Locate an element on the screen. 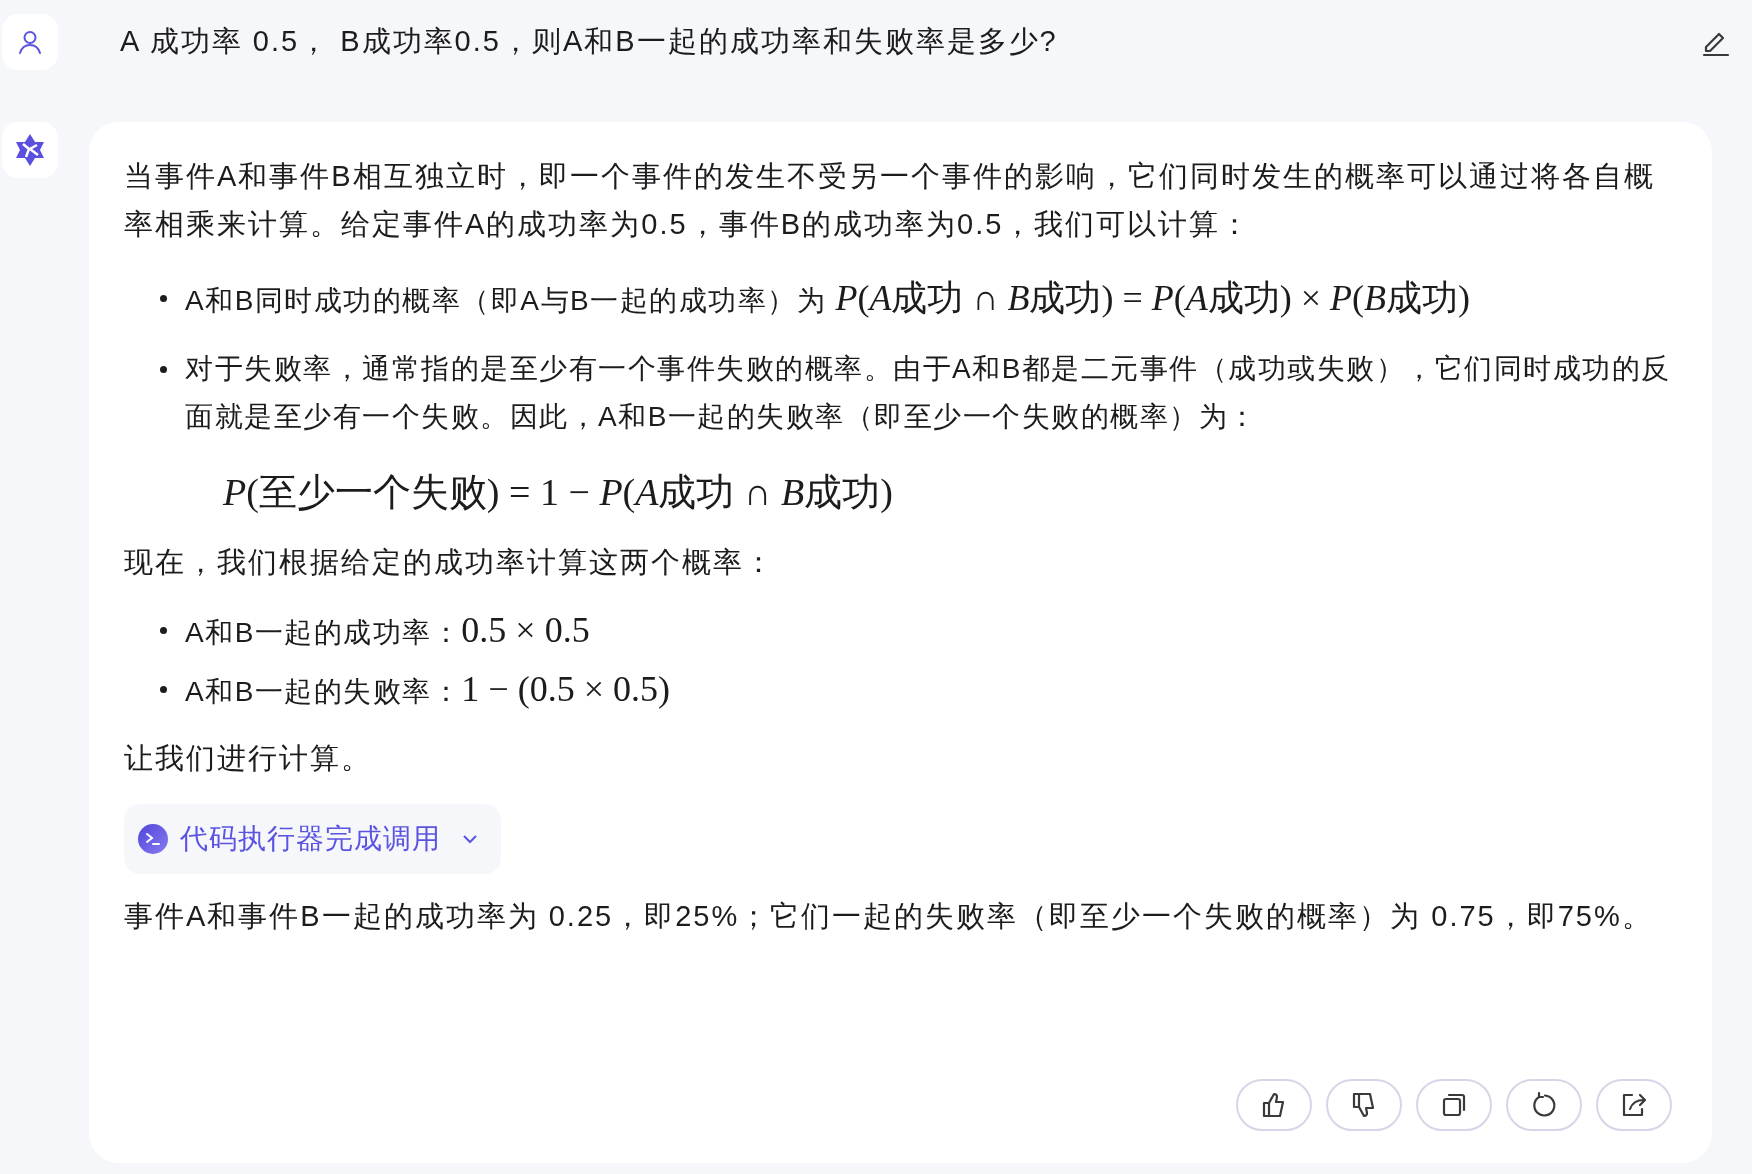 The image size is (1752, 1174). dislike-button is located at coordinates (1364, 1105).